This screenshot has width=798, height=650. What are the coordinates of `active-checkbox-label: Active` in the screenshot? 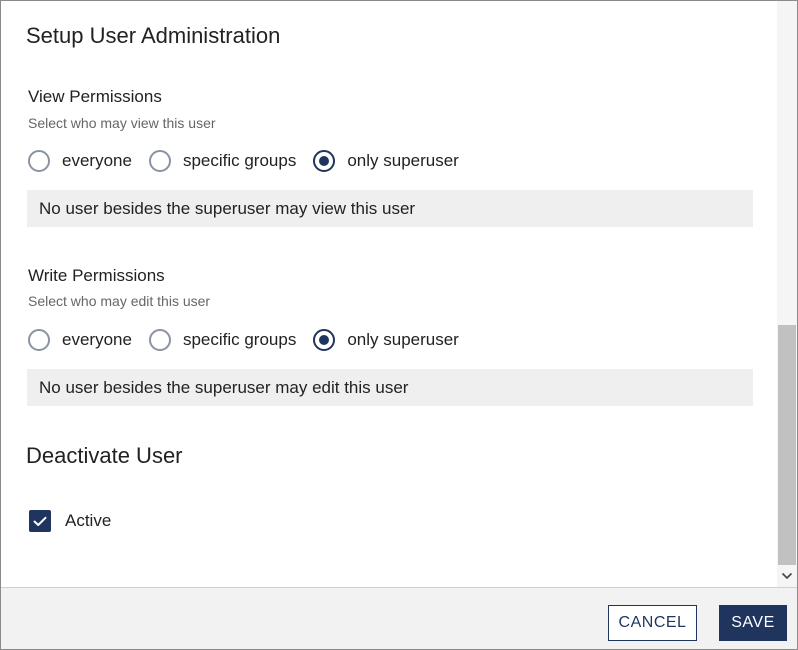 It's located at (88, 520).